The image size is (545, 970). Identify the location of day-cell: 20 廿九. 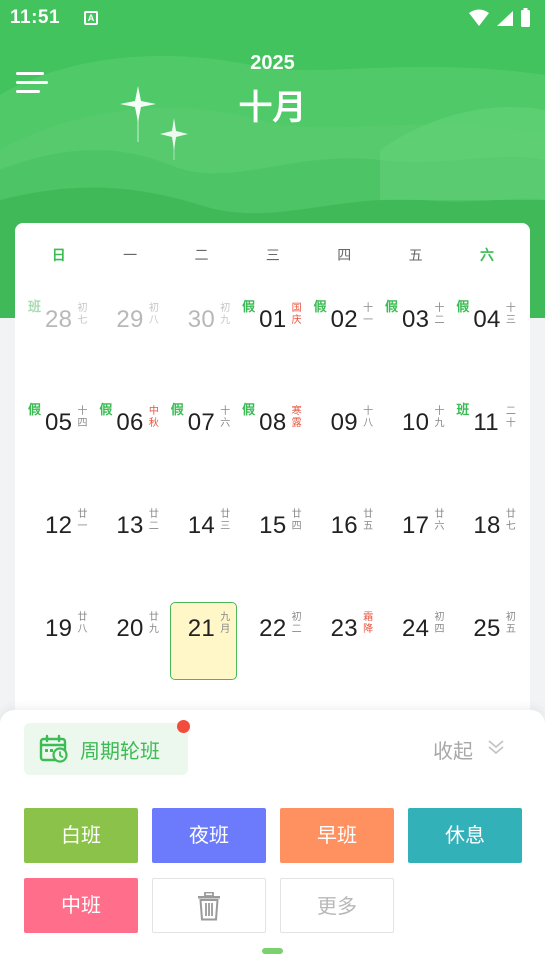
(129, 647).